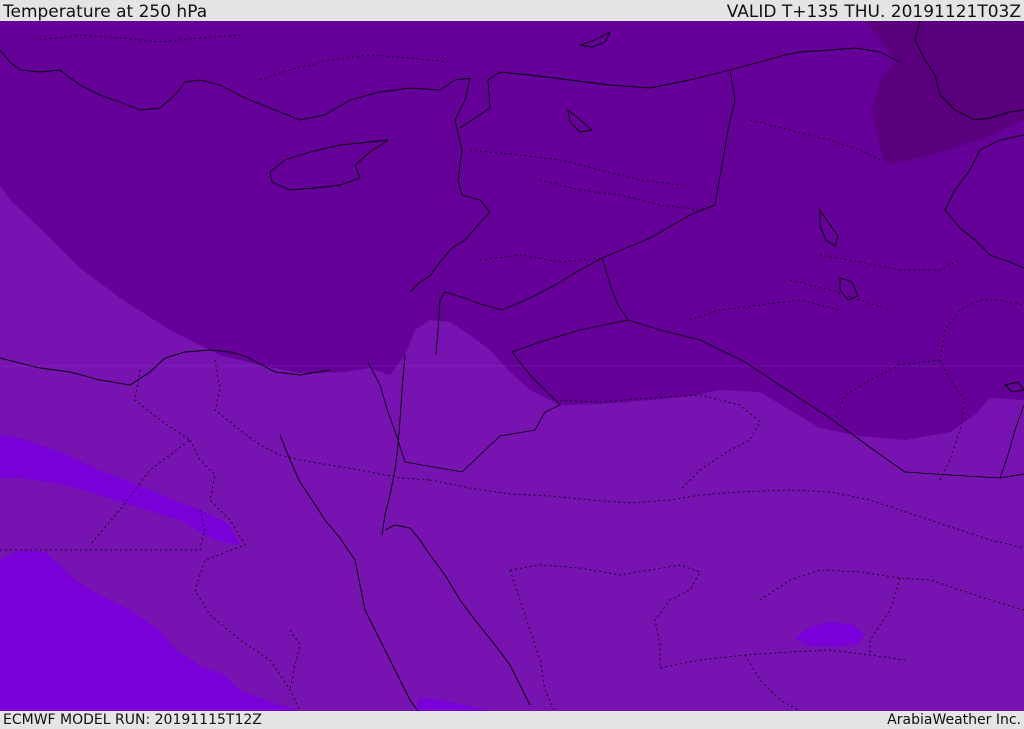 The height and width of the screenshot is (729, 1024). What do you see at coordinates (105, 12) in the screenshot?
I see `map-title: Temperature at 250 hPa` at bounding box center [105, 12].